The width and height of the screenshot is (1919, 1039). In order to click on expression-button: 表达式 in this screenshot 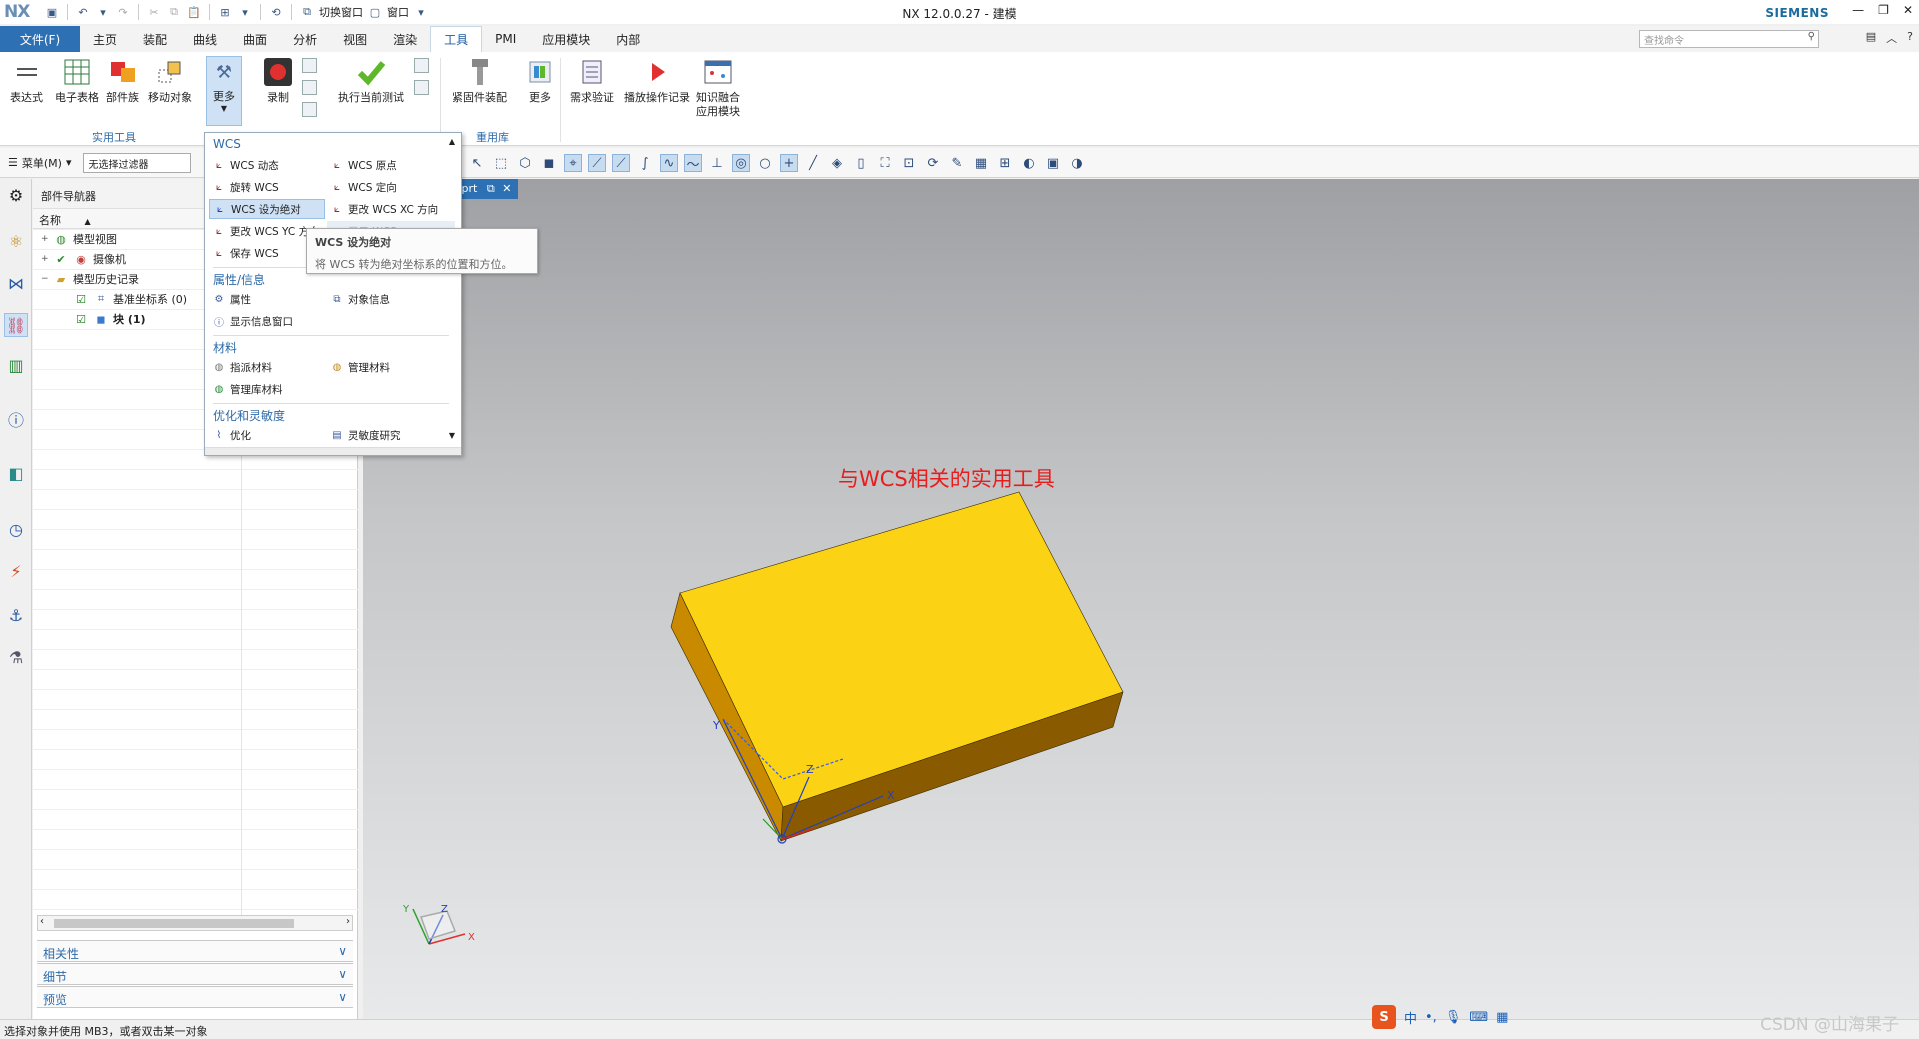, I will do `click(26, 80)`.